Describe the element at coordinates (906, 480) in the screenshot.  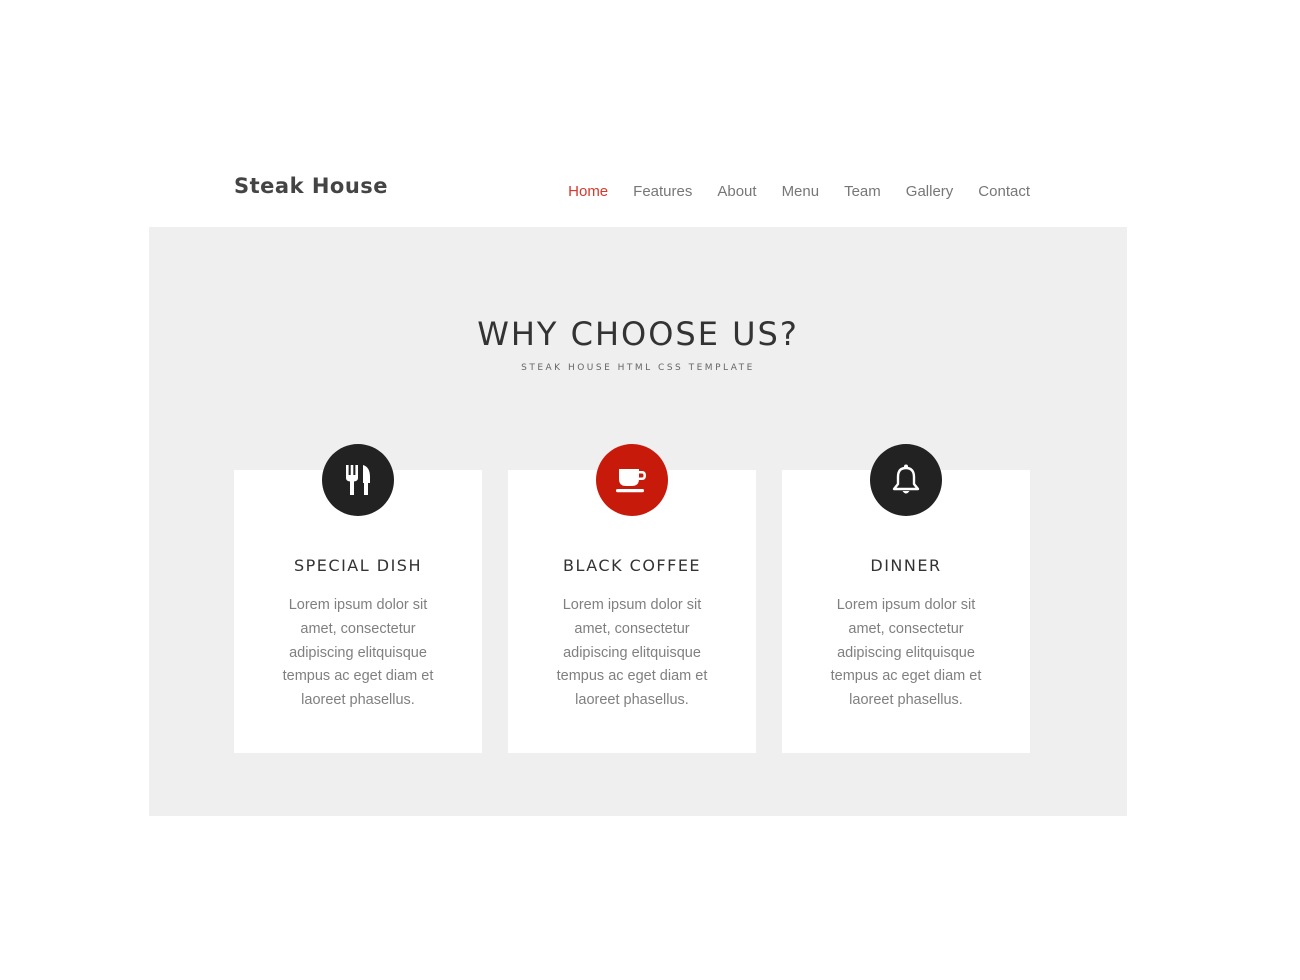
I see `bell-icon` at that location.